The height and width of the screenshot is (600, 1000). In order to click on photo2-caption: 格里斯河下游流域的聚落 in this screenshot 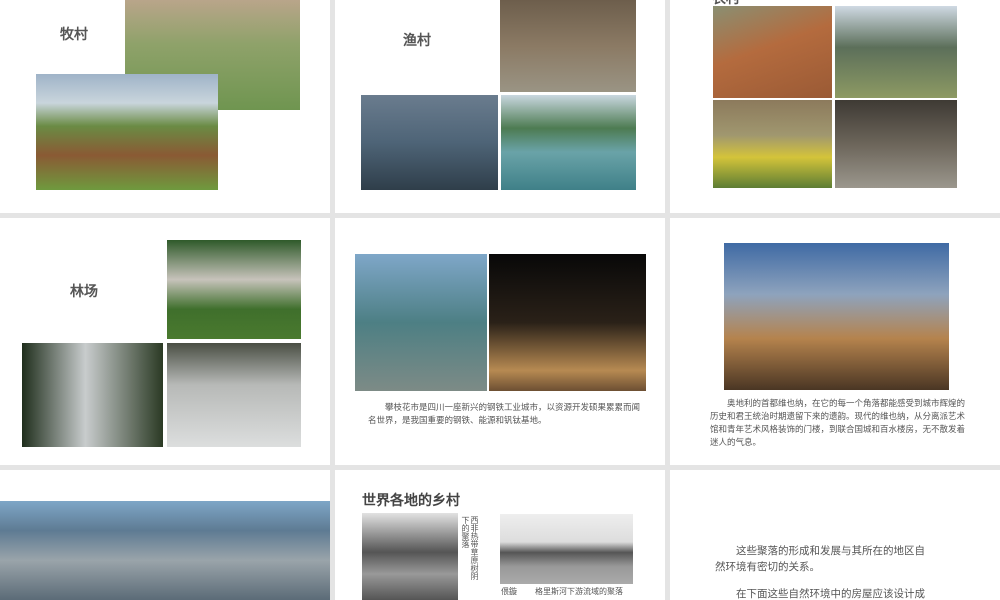, I will do `click(579, 591)`.